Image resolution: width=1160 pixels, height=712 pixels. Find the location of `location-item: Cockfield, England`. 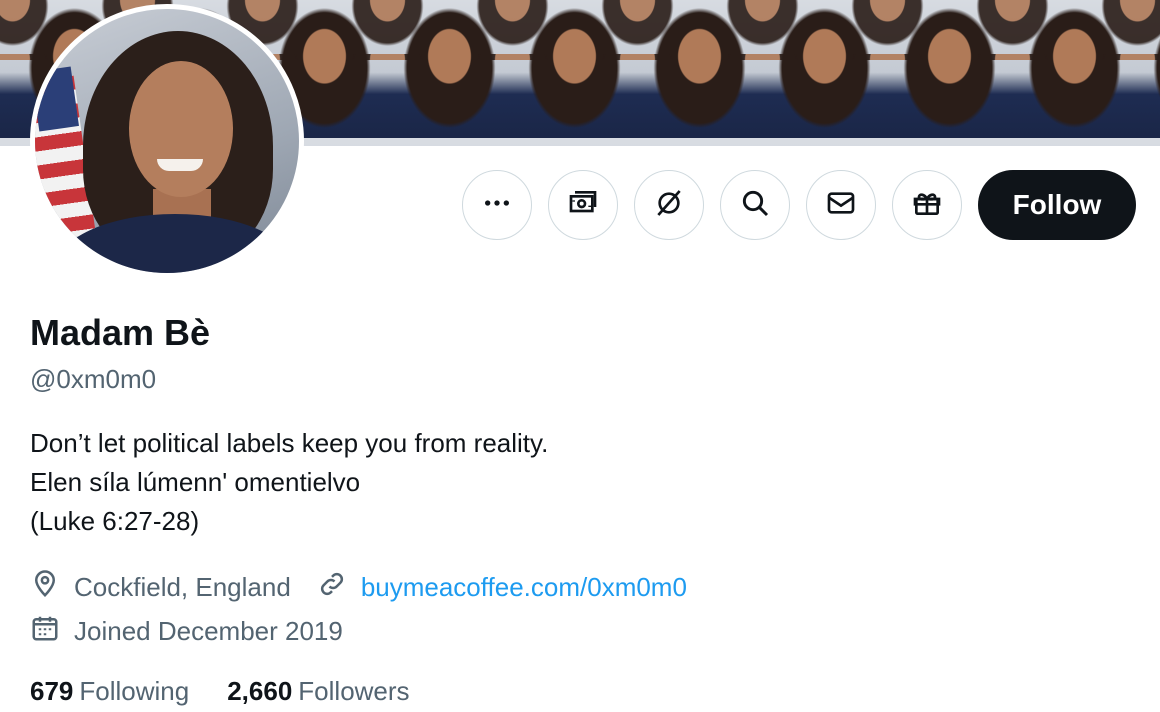

location-item: Cockfield, England is located at coordinates (160, 587).